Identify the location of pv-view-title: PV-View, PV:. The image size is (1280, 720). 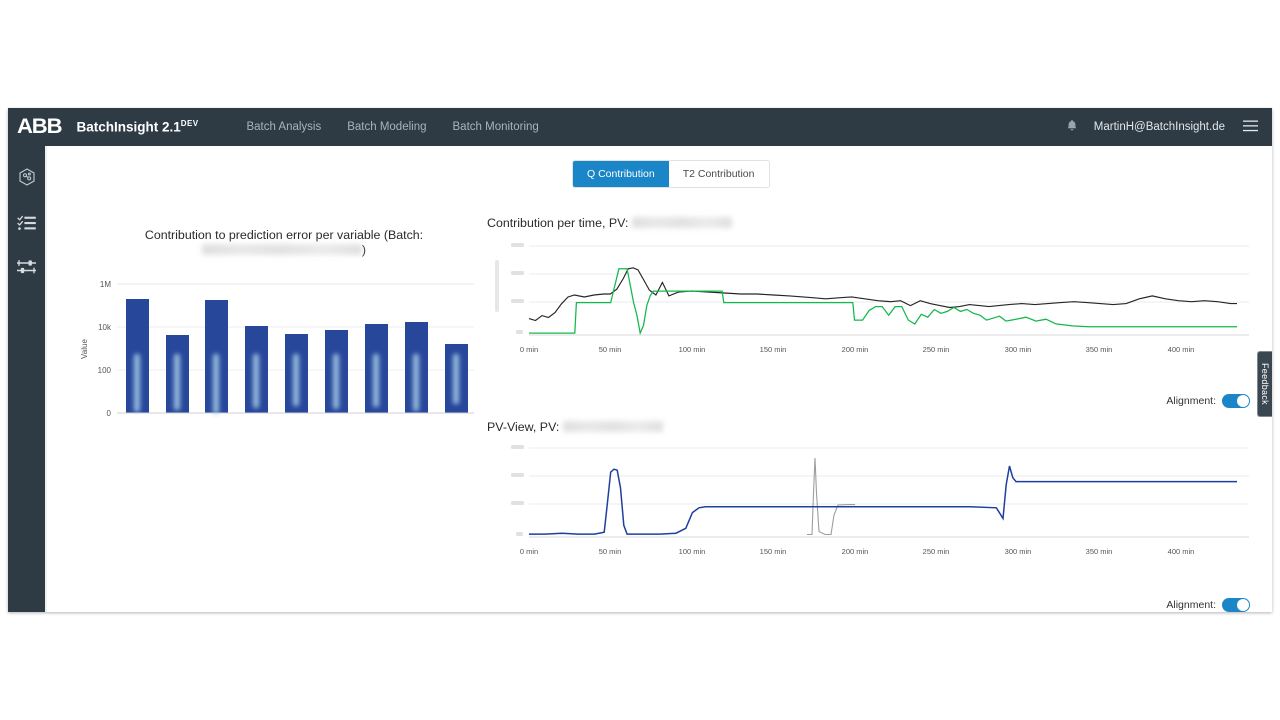
(575, 427).